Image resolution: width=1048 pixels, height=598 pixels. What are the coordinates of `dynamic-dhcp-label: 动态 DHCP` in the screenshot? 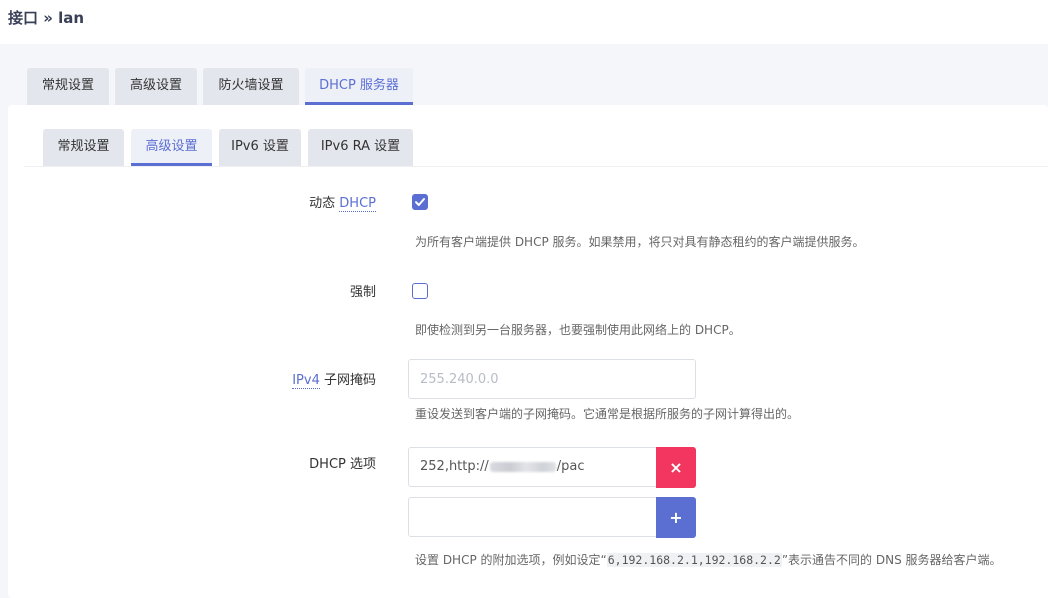 It's located at (342, 202).